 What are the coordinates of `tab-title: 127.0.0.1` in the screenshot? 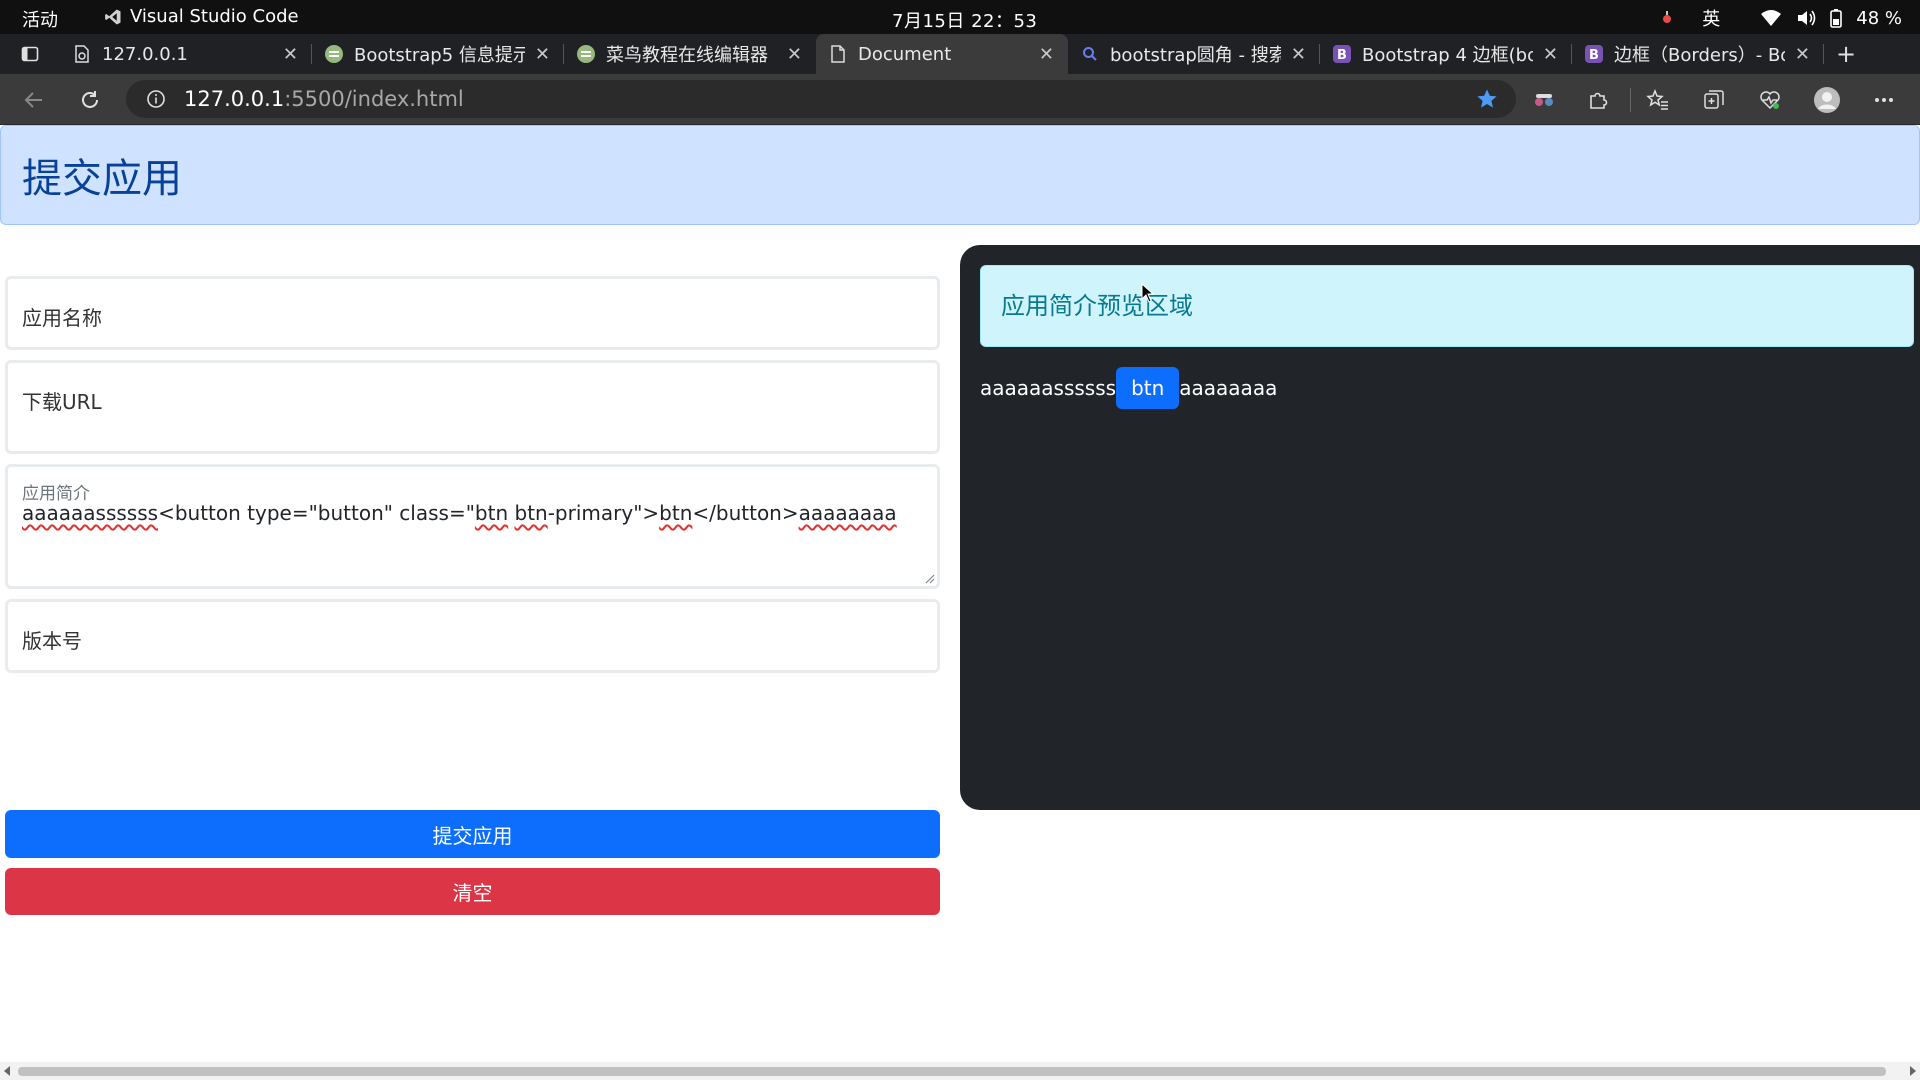 It's located at (145, 54).